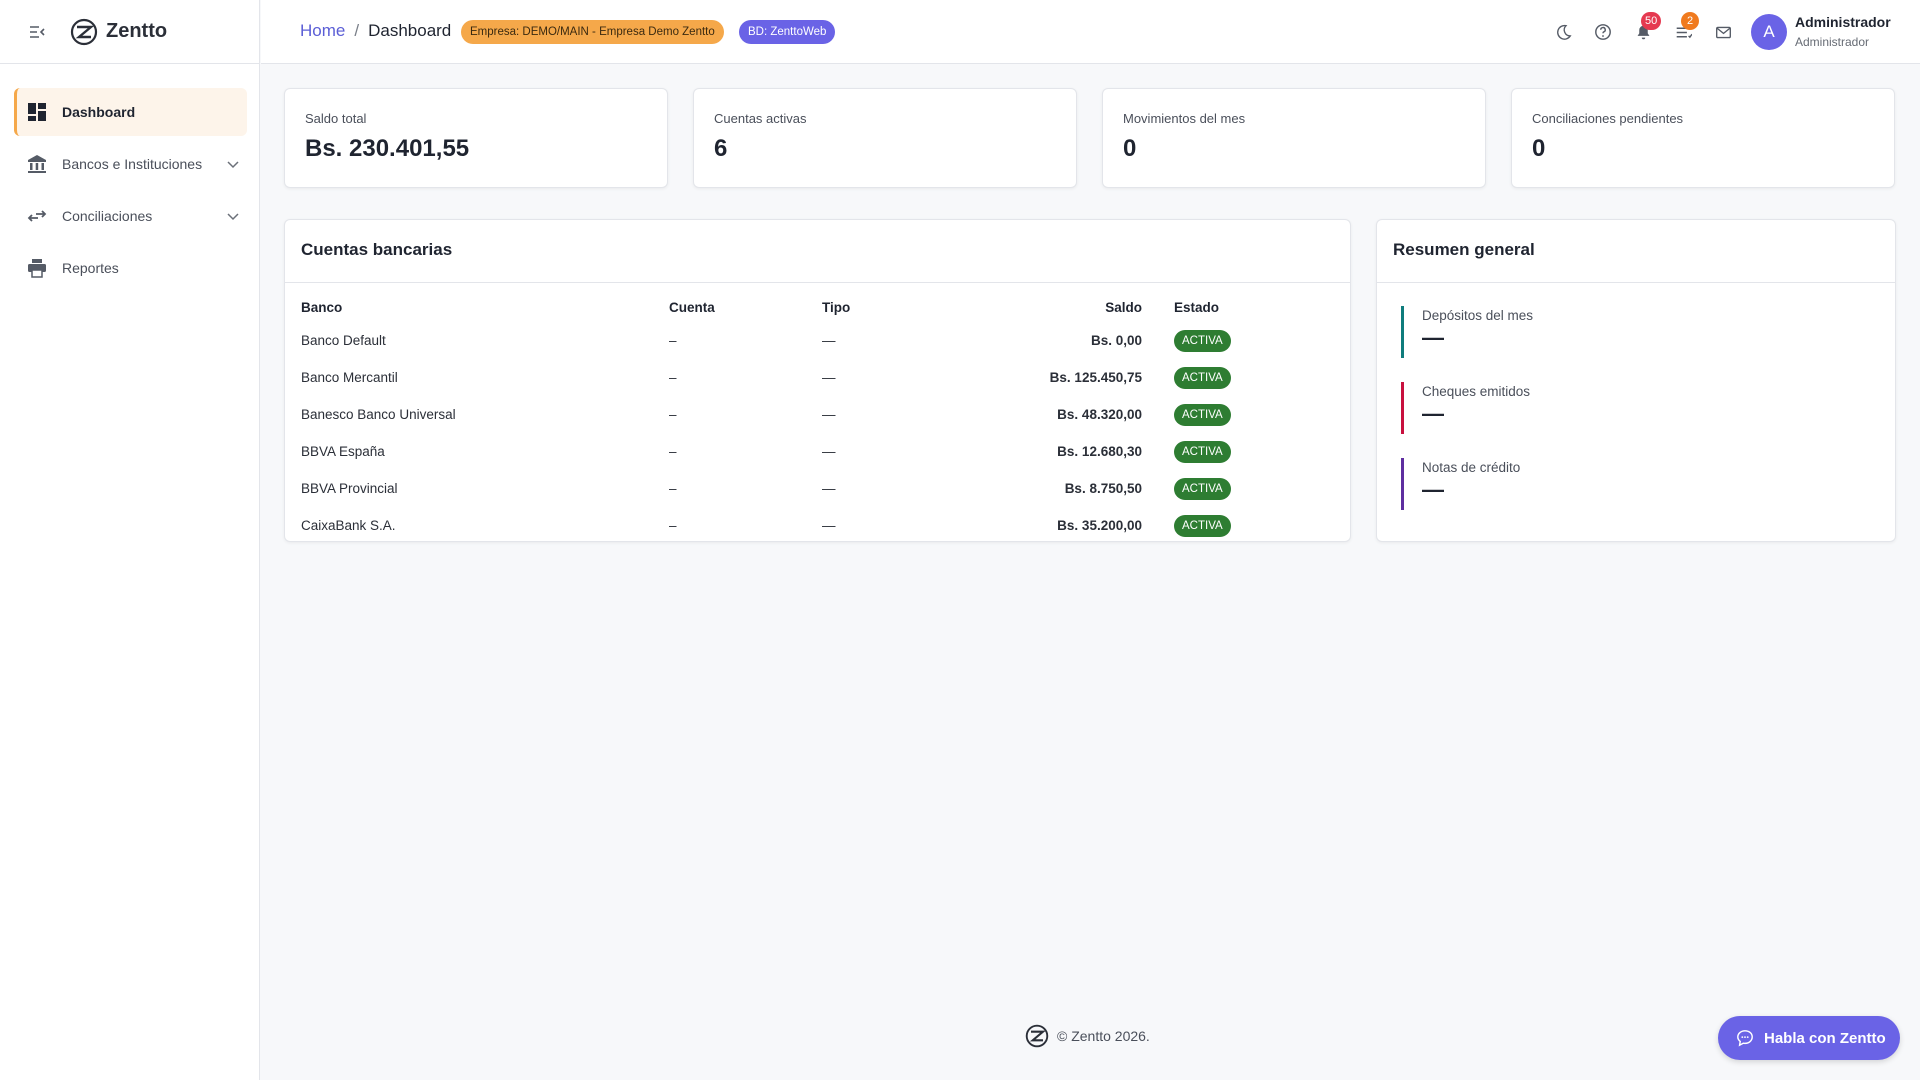 Image resolution: width=1920 pixels, height=1080 pixels. Describe the element at coordinates (37, 216) in the screenshot. I see `compare-arrows-icon` at that location.